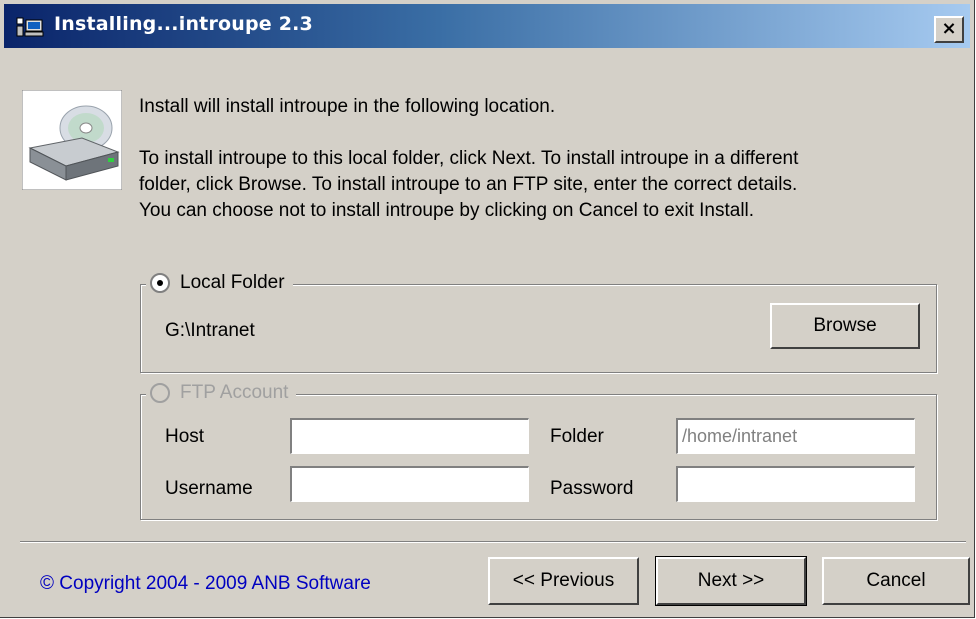  What do you see at coordinates (160, 393) in the screenshot?
I see `ftp-account-radio` at bounding box center [160, 393].